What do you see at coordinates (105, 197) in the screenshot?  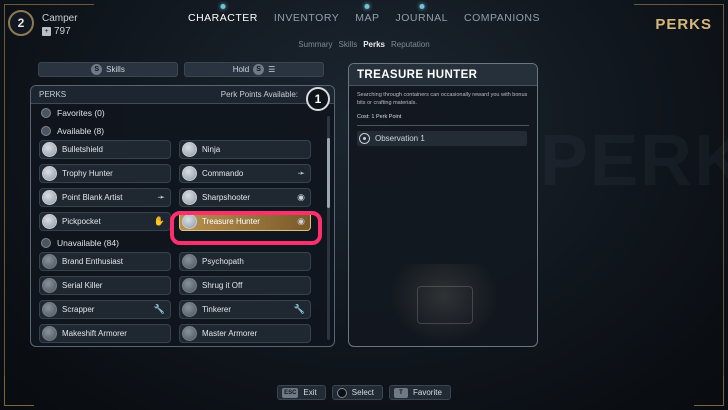 I see `perk-point-blank-artist: Point Blank Artist ➛` at bounding box center [105, 197].